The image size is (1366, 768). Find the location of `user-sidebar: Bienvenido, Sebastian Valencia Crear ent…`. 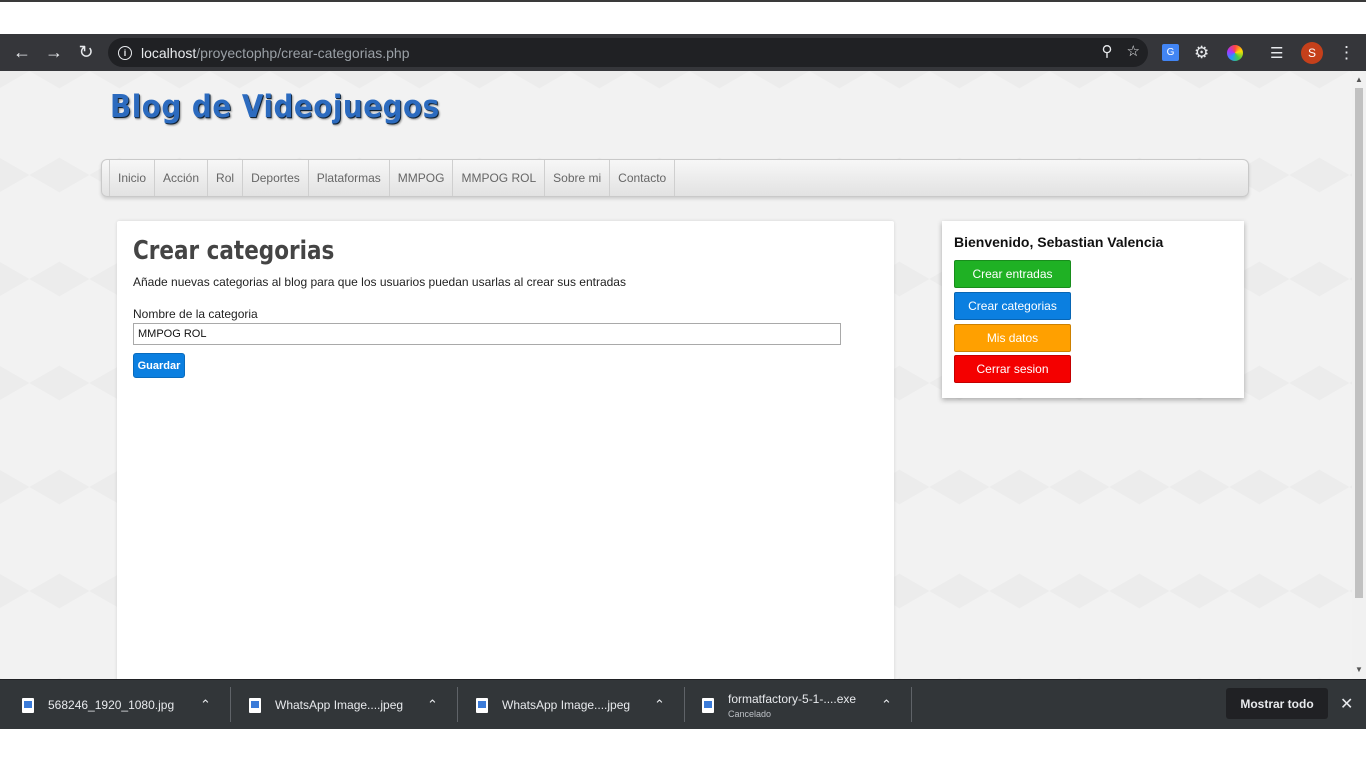

user-sidebar: Bienvenido, Sebastian Valencia Crear ent… is located at coordinates (1093, 309).